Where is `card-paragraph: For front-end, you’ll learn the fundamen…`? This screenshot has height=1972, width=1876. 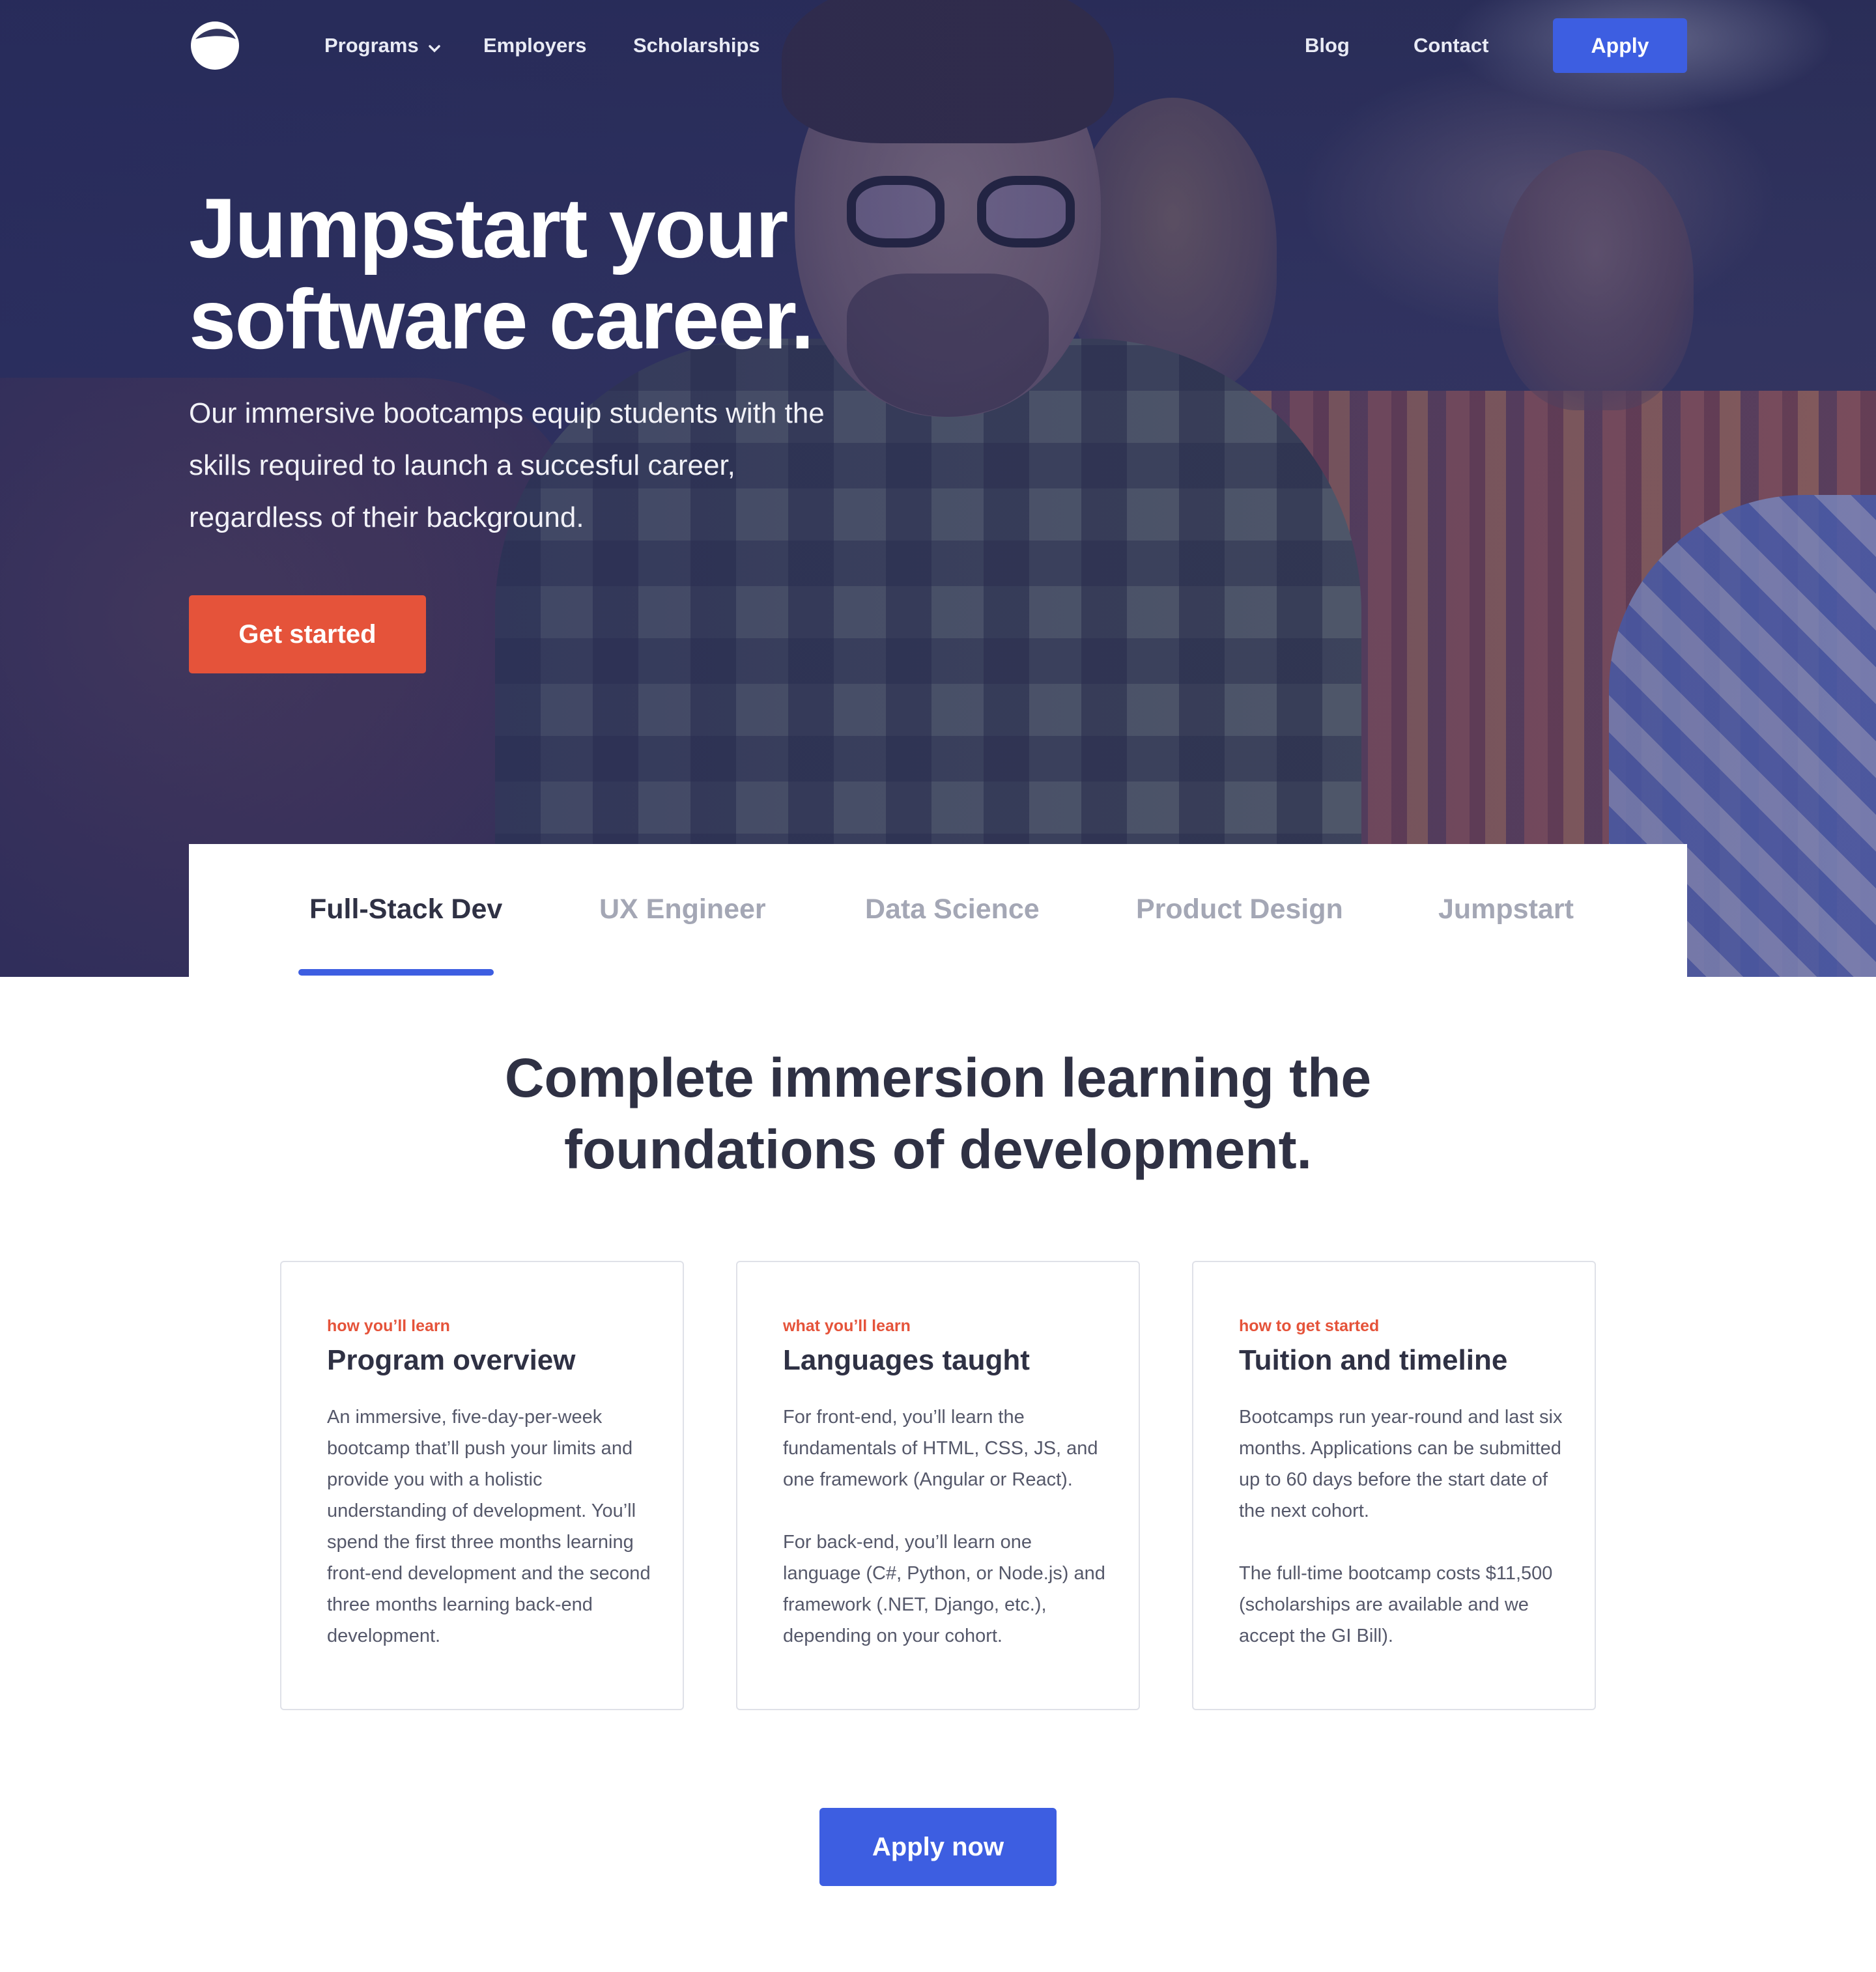 card-paragraph: For front-end, you’ll learn the fundamen… is located at coordinates (941, 1448).